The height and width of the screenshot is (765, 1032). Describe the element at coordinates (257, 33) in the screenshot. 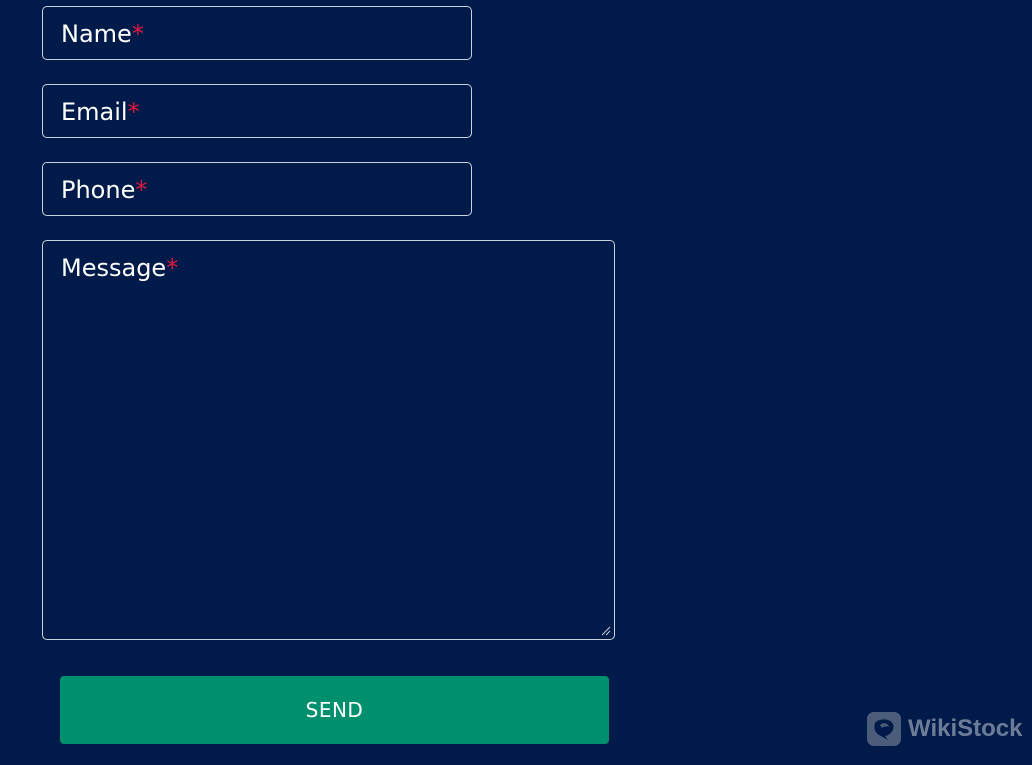

I see `name-field: Name*` at that location.